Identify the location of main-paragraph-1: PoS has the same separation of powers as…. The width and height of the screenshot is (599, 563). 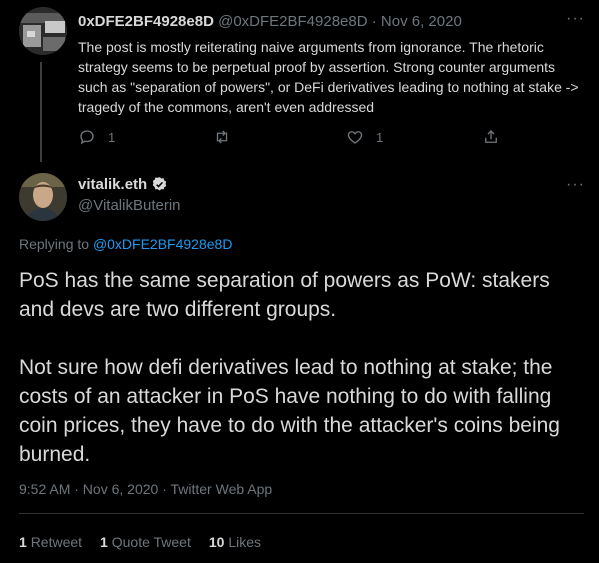
(284, 295).